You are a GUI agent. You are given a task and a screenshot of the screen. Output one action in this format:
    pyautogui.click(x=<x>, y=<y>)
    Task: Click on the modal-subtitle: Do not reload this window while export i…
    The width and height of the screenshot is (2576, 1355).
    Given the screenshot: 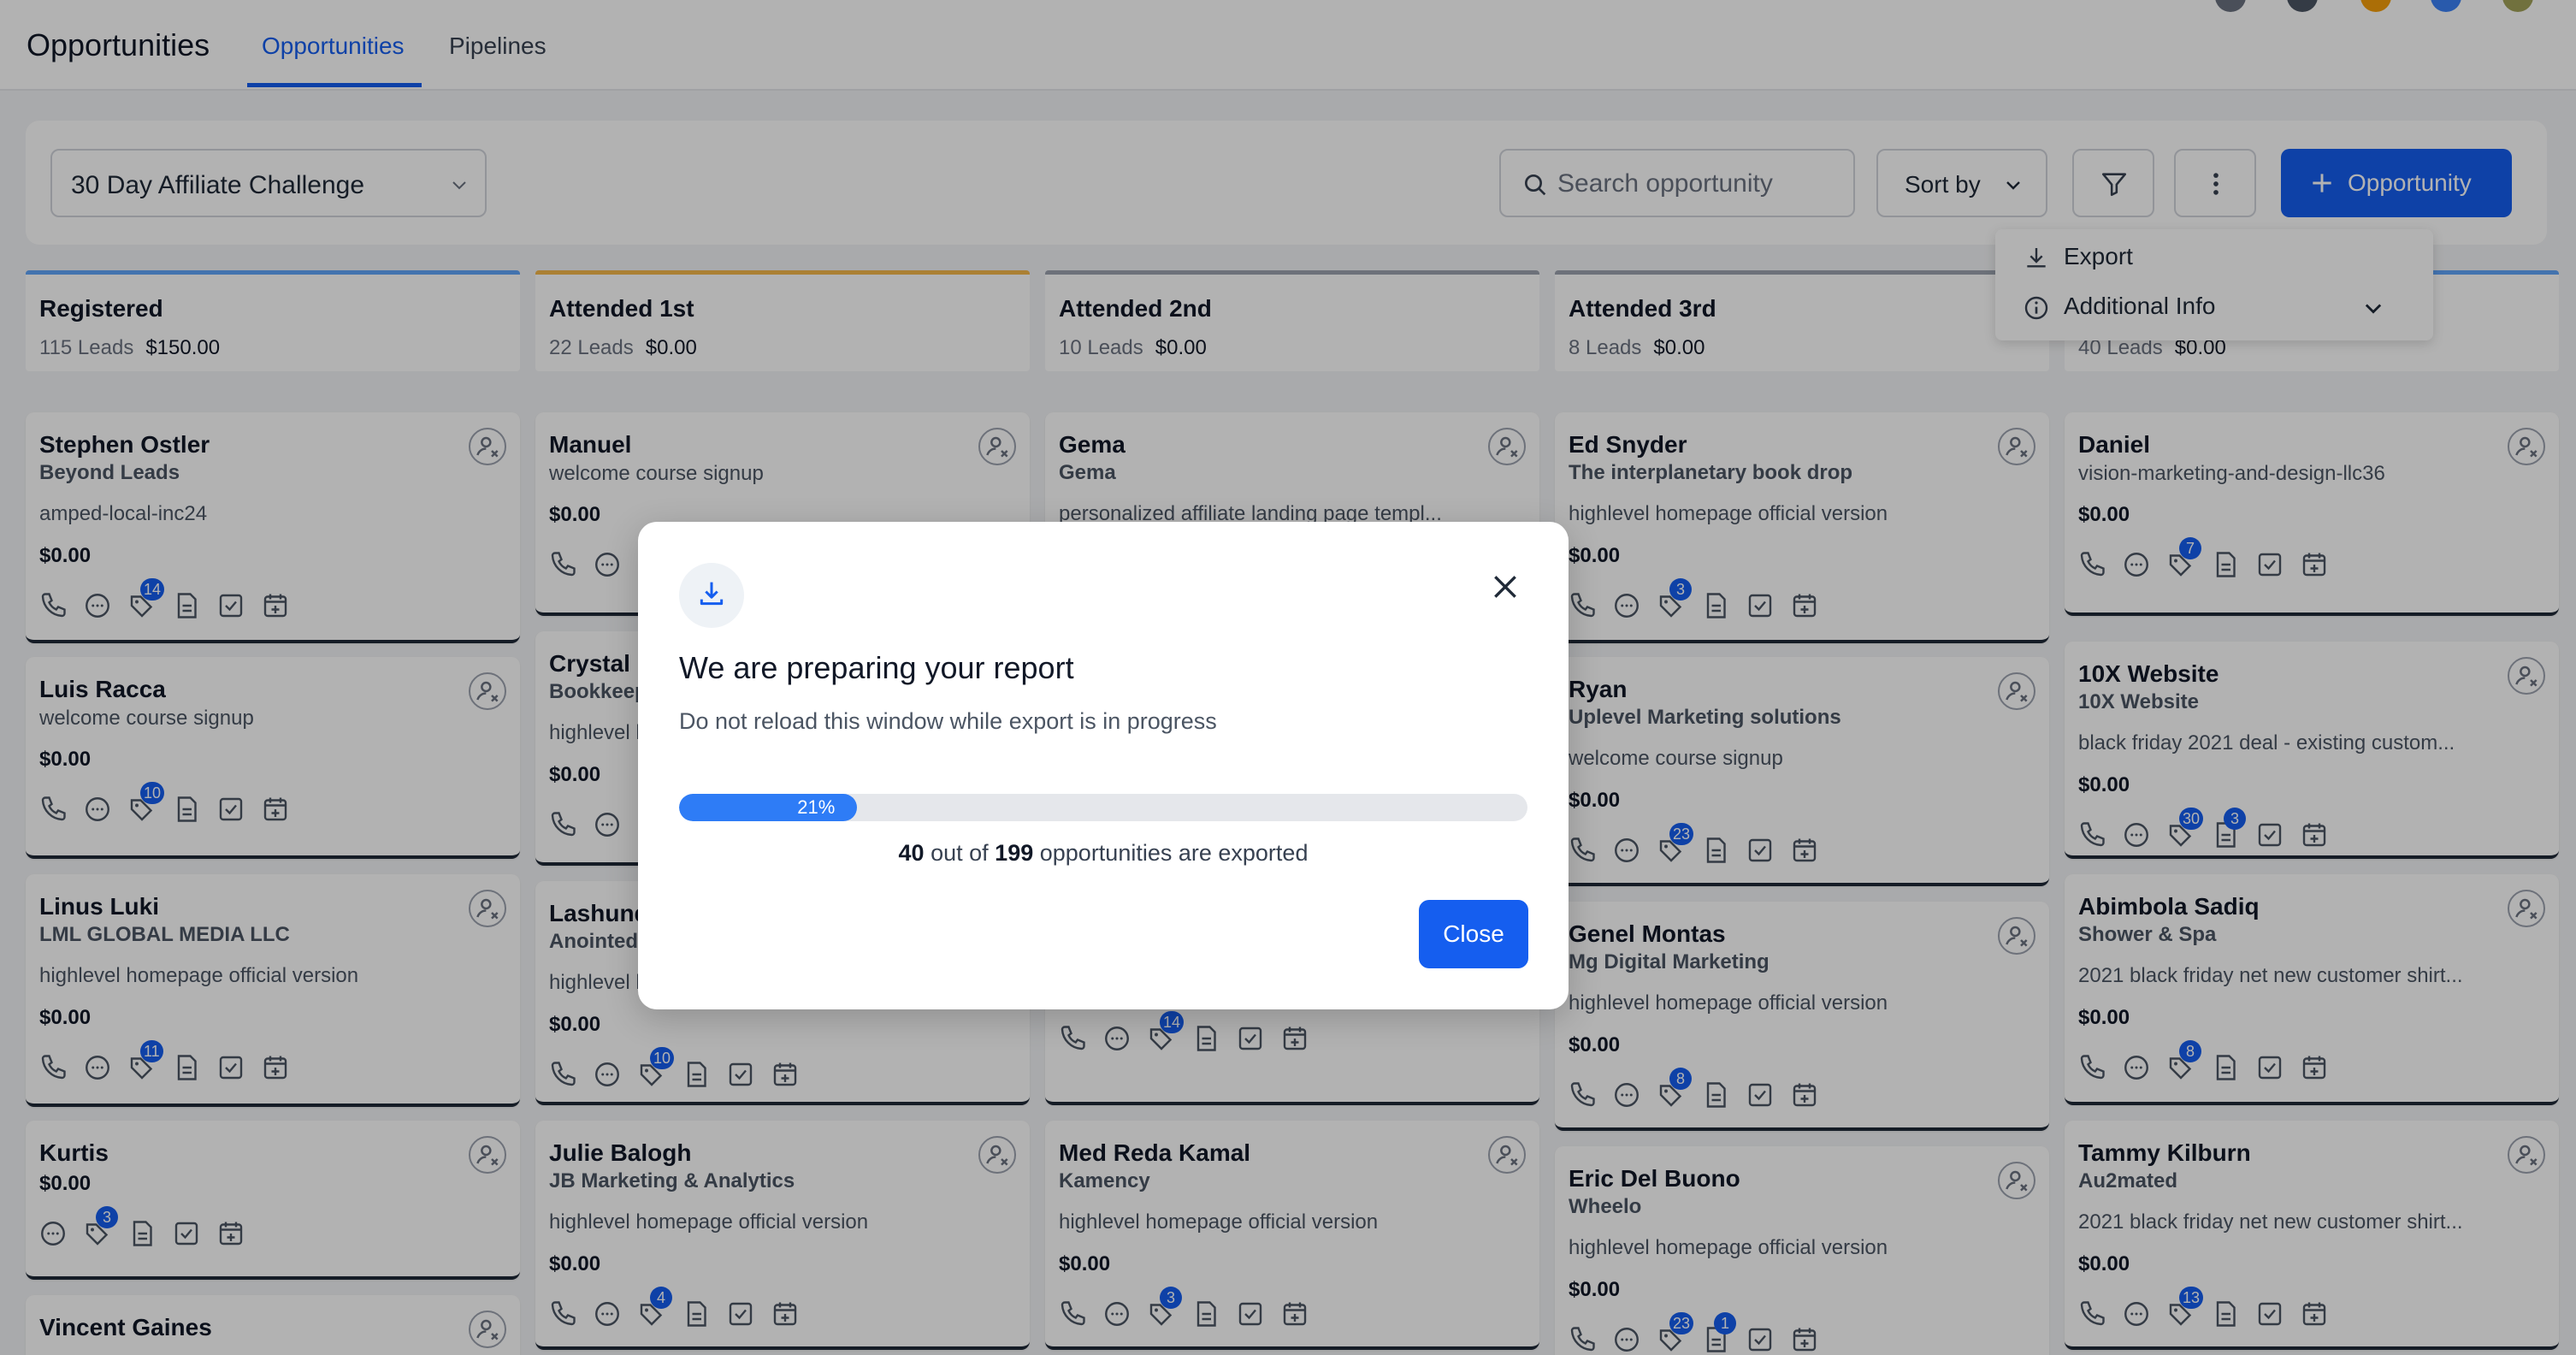 What is the action you would take?
    pyautogui.click(x=948, y=721)
    